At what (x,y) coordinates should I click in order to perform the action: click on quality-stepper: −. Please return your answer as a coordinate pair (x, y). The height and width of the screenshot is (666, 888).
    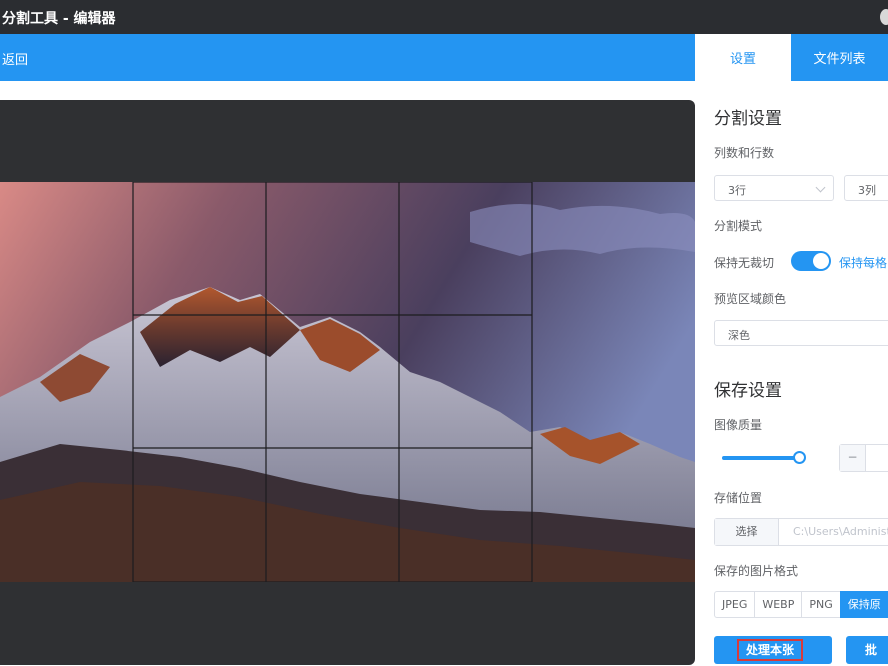
    Looking at the image, I should click on (863, 458).